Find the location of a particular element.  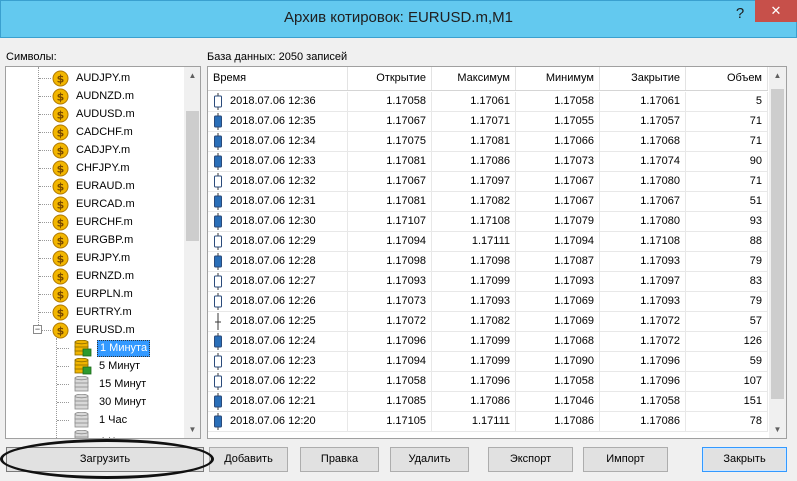

tree-item-symbol: $ EURJPY.m is located at coordinates (92, 258).